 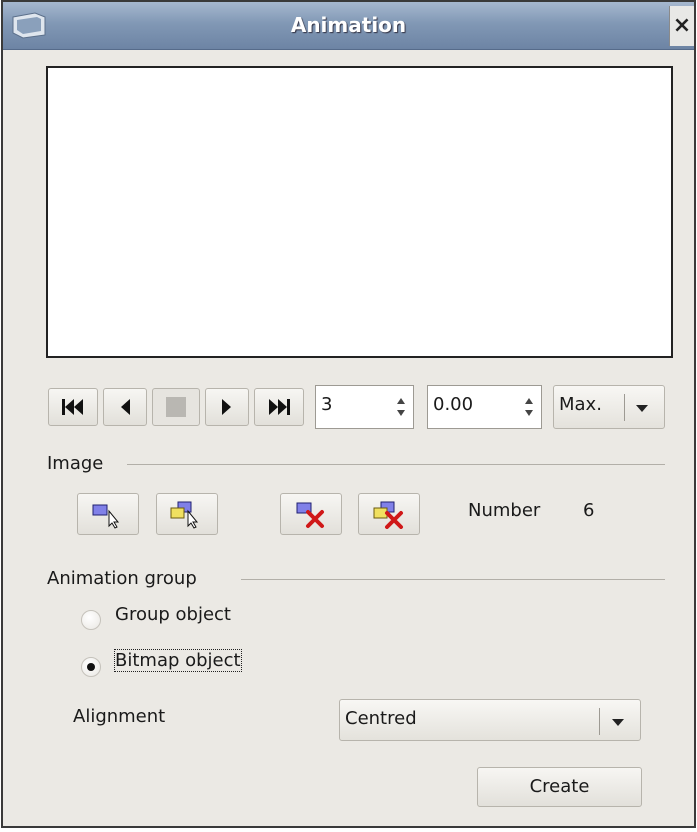 I want to click on stop-button, so click(x=176, y=407).